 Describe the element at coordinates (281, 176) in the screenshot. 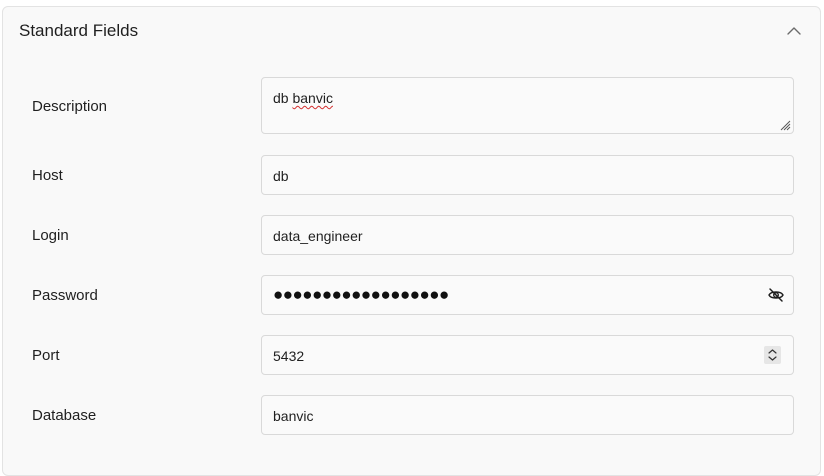

I see `host-value: db` at that location.